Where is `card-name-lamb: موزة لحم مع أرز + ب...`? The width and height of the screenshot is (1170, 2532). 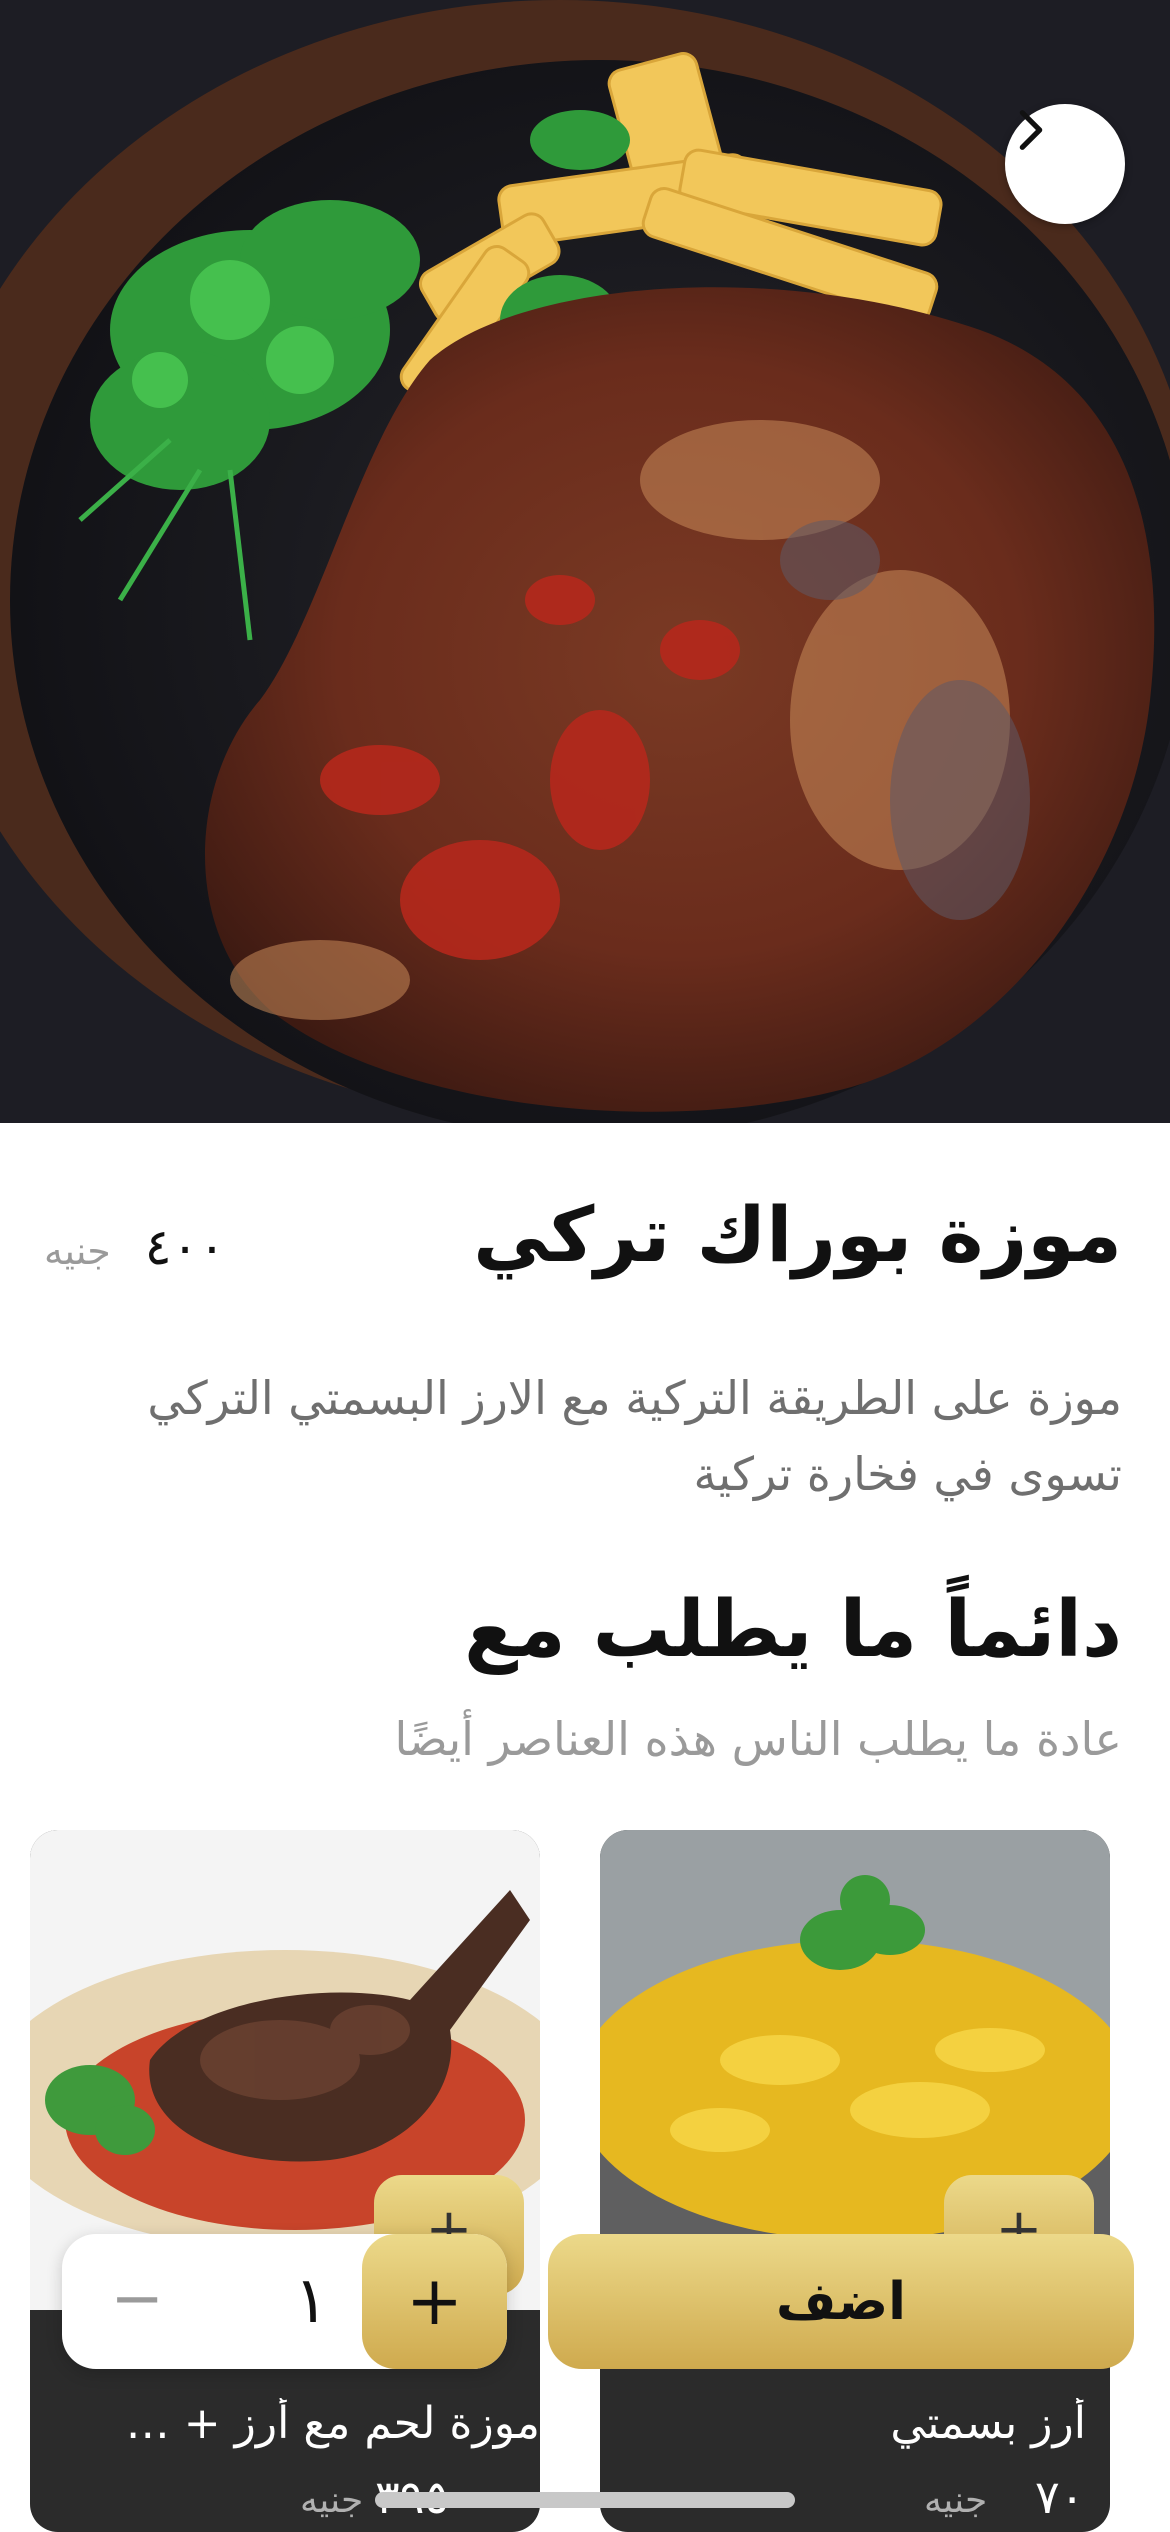
card-name-lamb: موزة لحم مع أرز + ب... is located at coordinates (315, 2423).